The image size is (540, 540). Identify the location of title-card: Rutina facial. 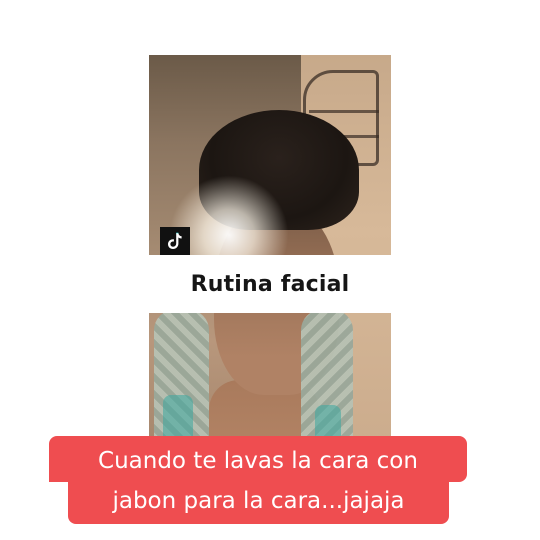
(270, 284).